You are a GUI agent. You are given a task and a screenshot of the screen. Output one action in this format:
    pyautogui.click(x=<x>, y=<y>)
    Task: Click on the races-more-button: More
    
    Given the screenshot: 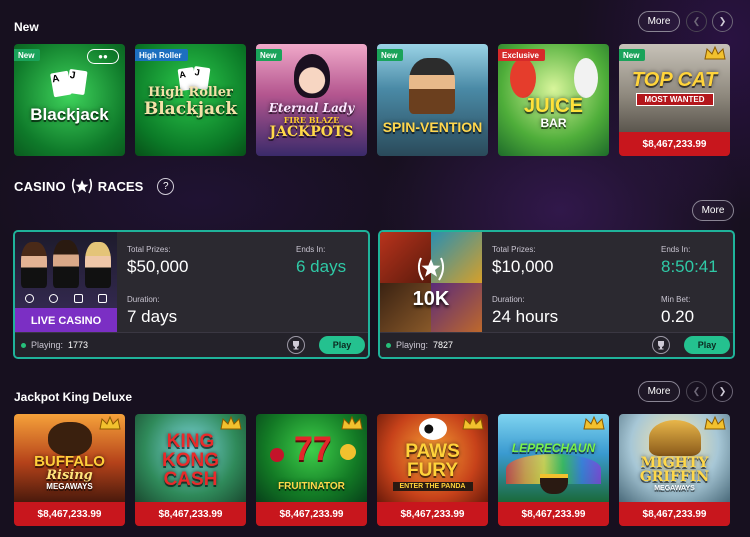 What is the action you would take?
    pyautogui.click(x=713, y=210)
    